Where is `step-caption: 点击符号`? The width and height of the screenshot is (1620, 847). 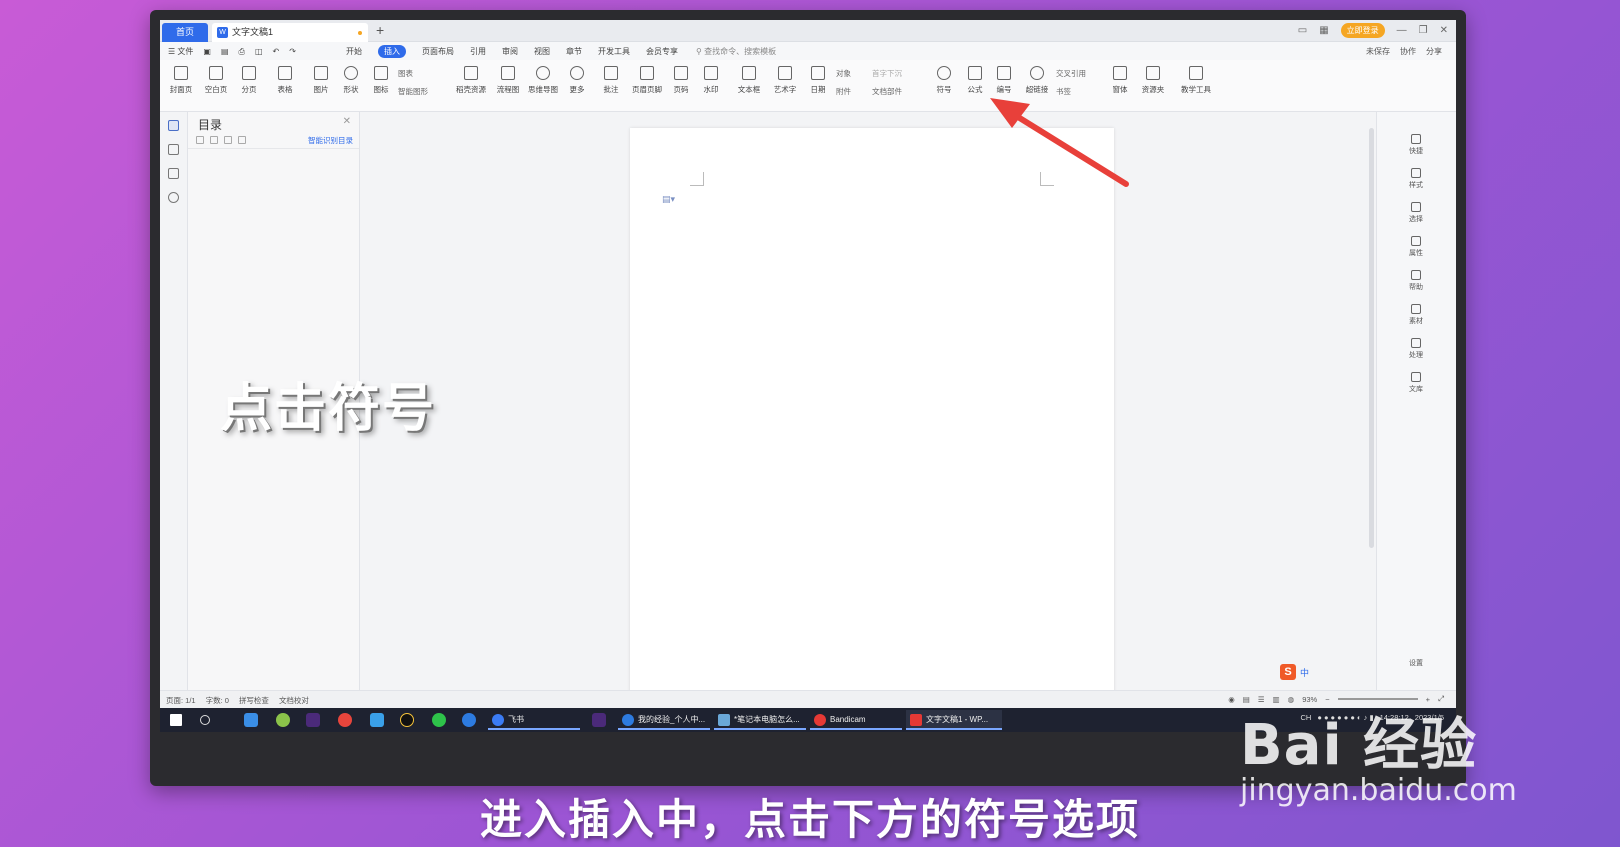
step-caption: 点击符号 is located at coordinates (328, 409).